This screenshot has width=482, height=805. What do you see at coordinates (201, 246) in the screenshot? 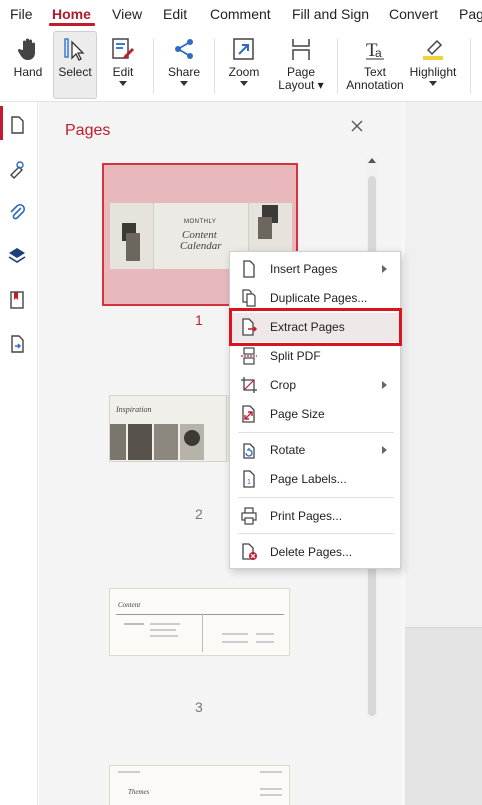
I see `thumbnail-title-text: Calendar` at bounding box center [201, 246].